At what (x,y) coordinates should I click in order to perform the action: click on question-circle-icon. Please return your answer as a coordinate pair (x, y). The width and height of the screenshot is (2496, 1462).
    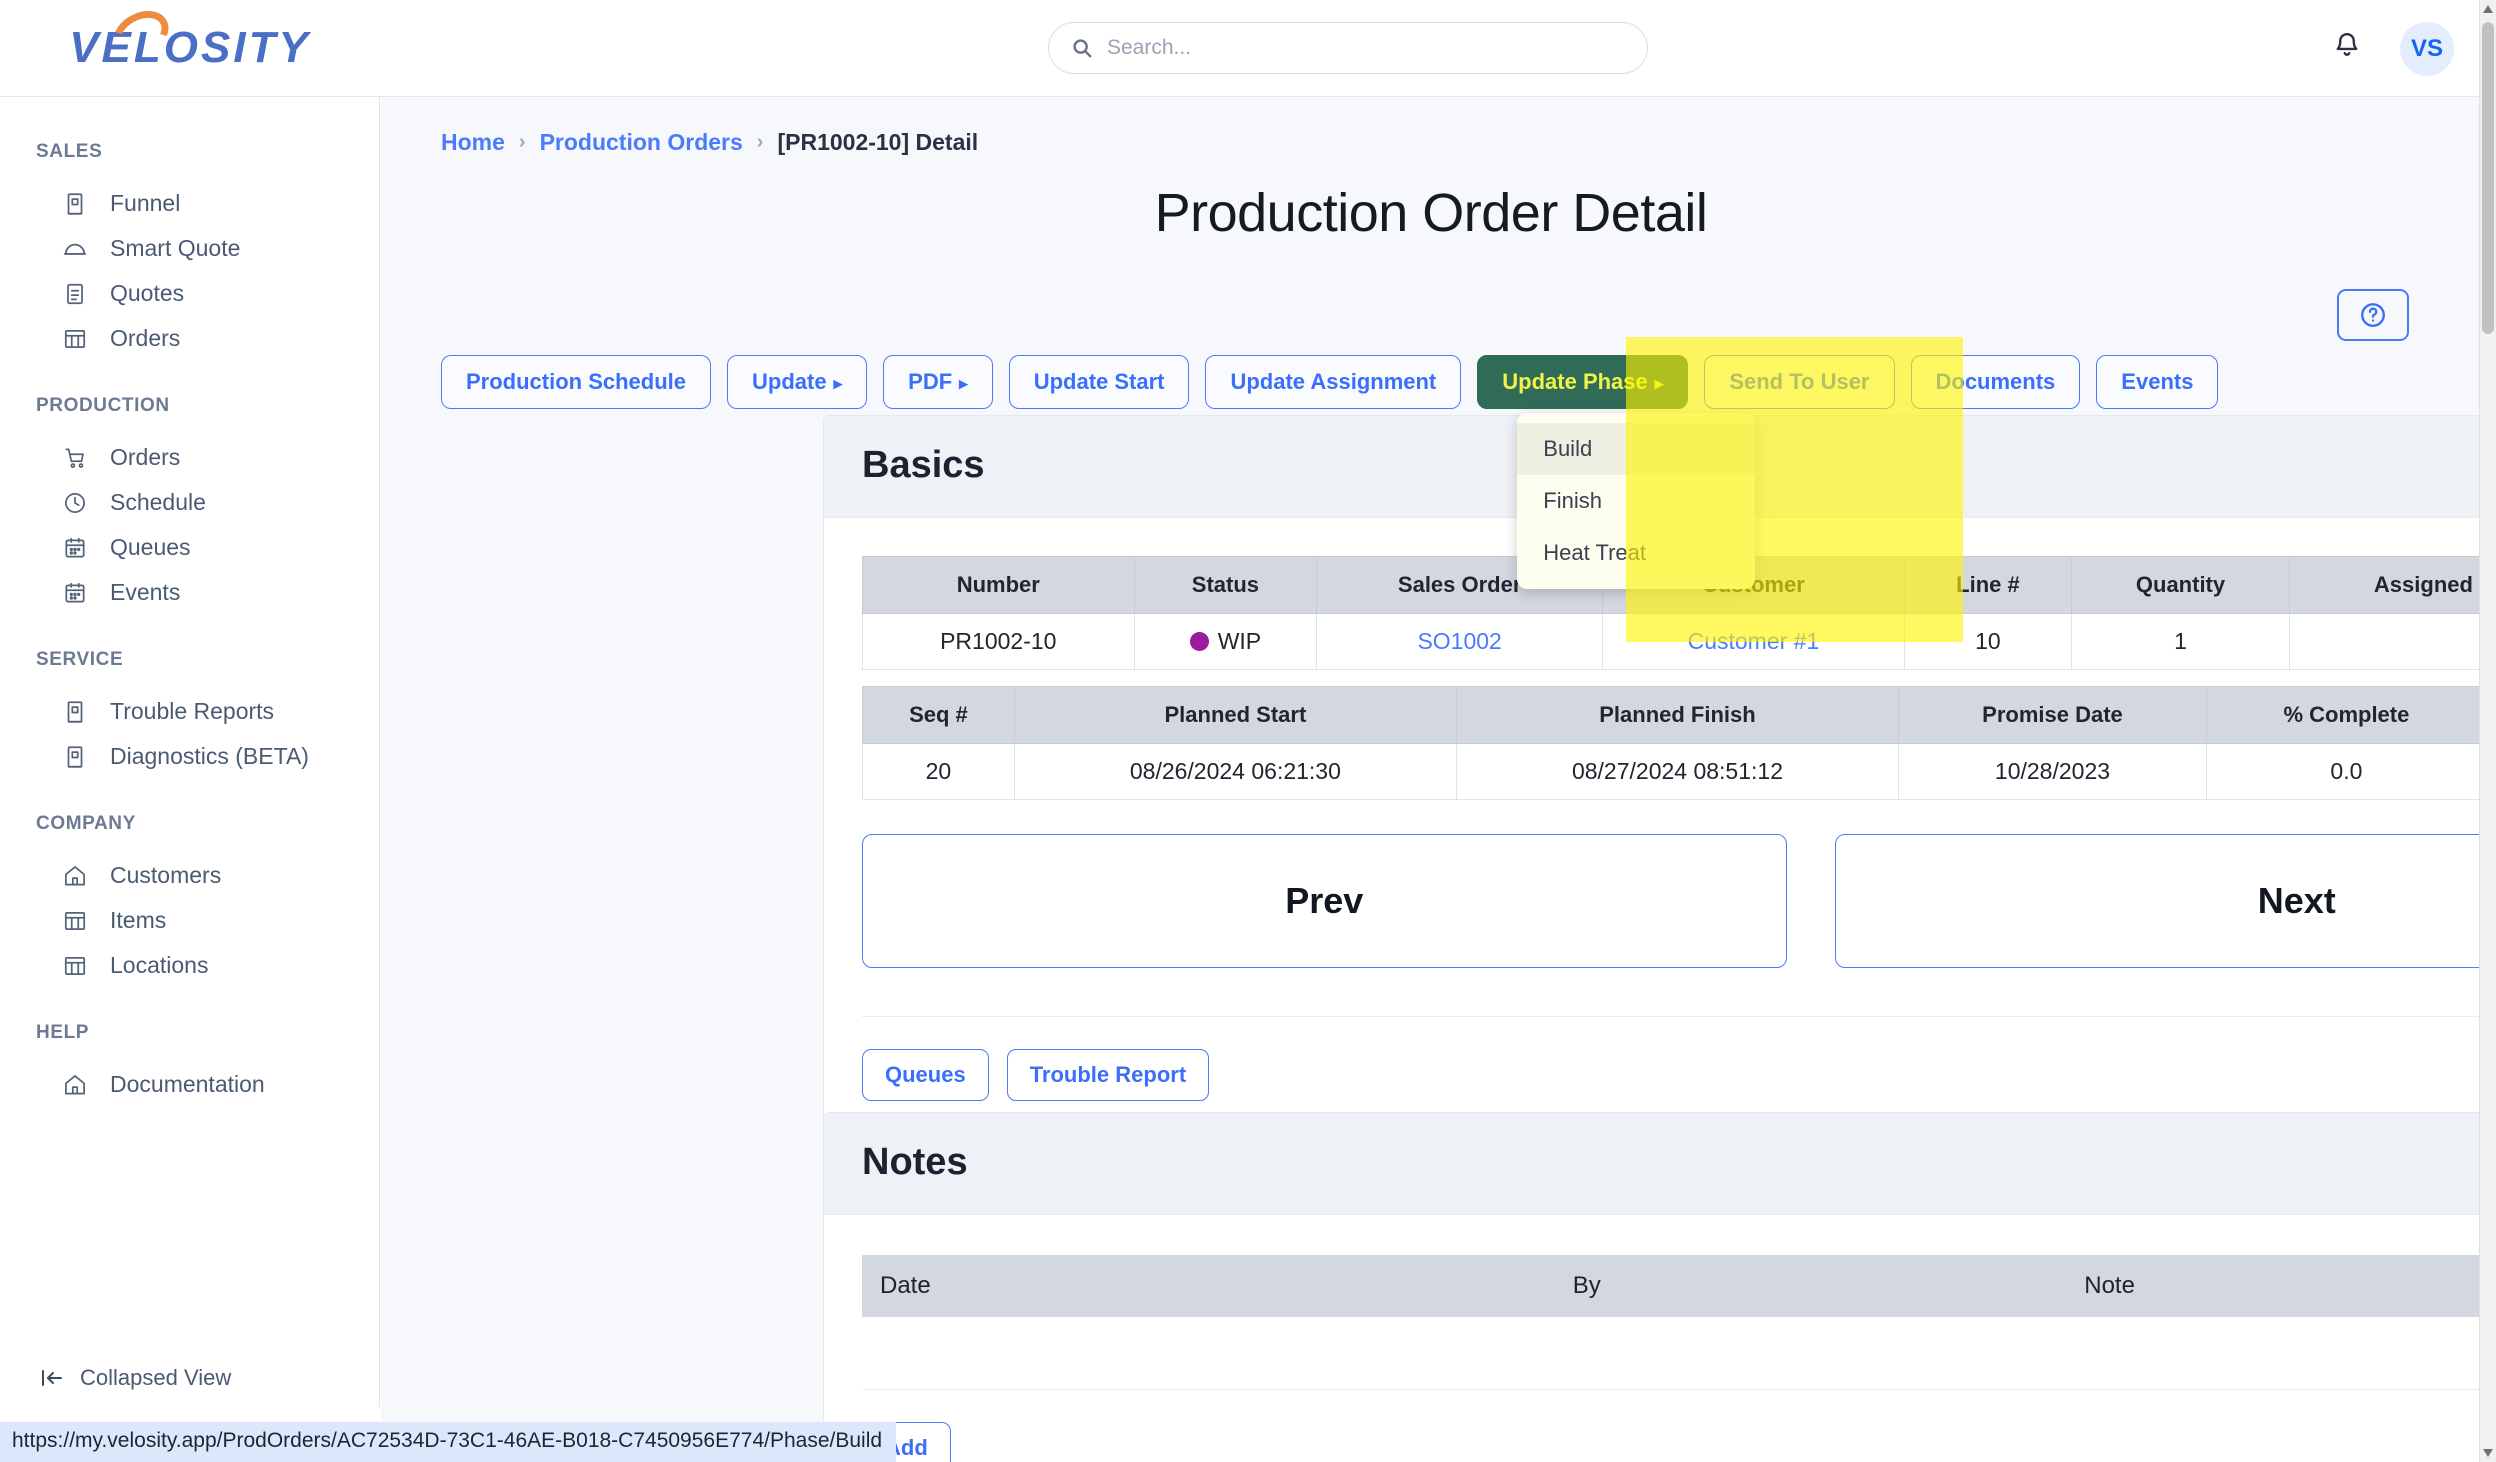
    Looking at the image, I should click on (2373, 315).